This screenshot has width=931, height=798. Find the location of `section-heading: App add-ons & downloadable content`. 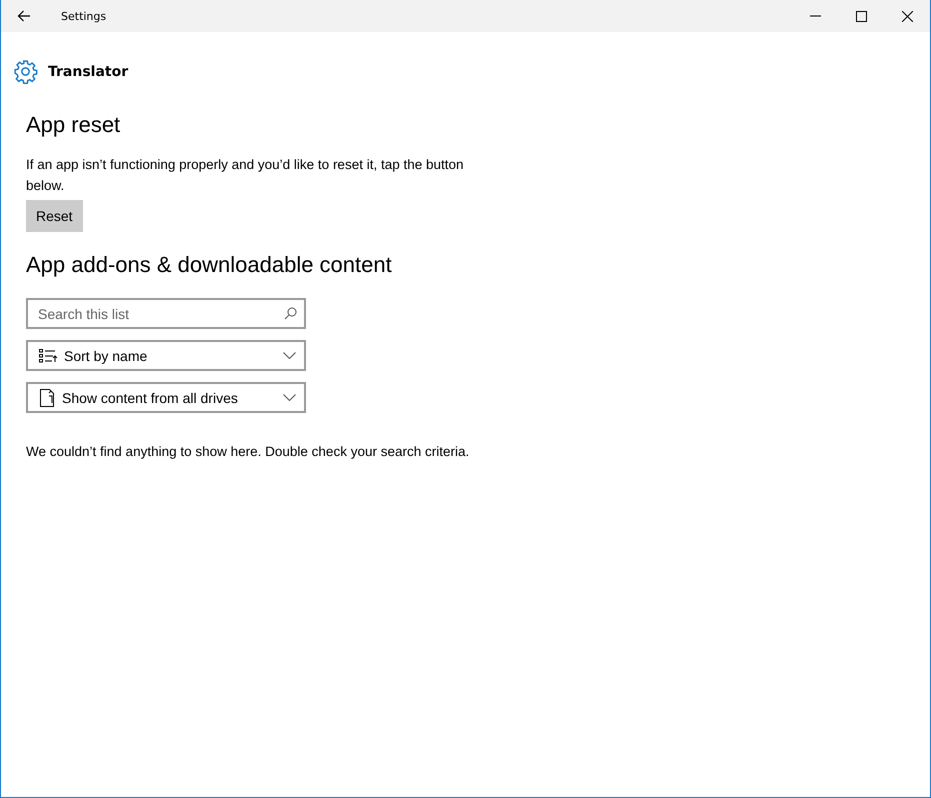

section-heading: App add-ons & downloadable content is located at coordinates (209, 265).